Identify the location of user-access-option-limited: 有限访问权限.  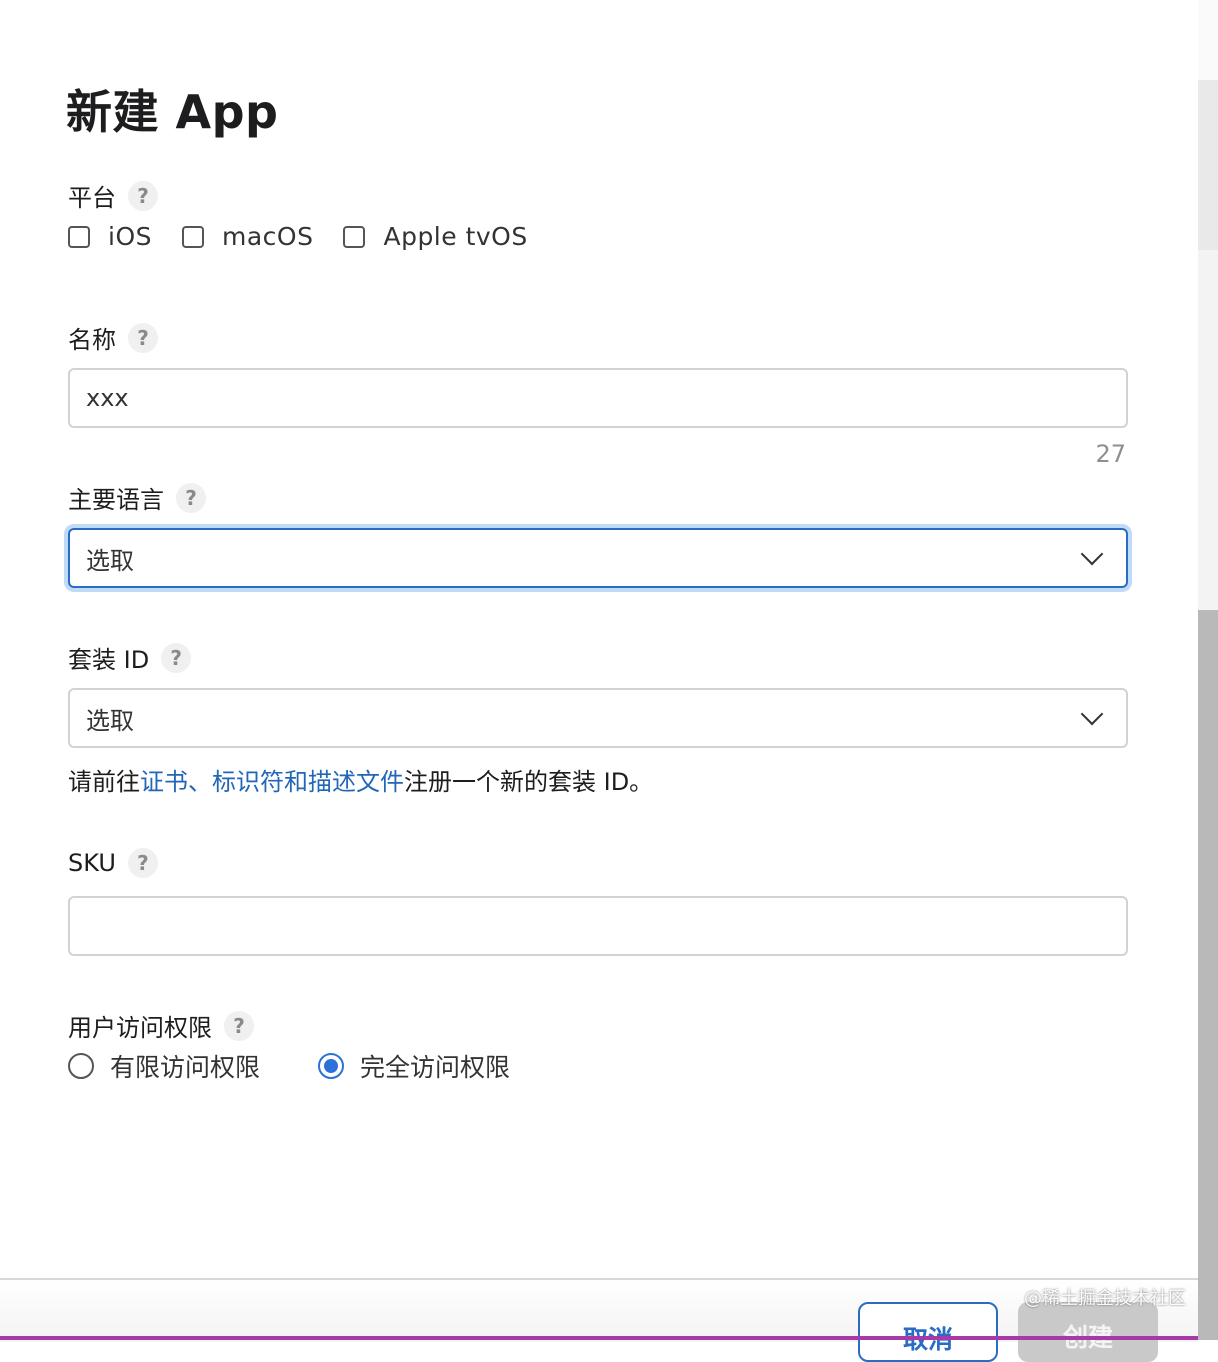
(164, 1066).